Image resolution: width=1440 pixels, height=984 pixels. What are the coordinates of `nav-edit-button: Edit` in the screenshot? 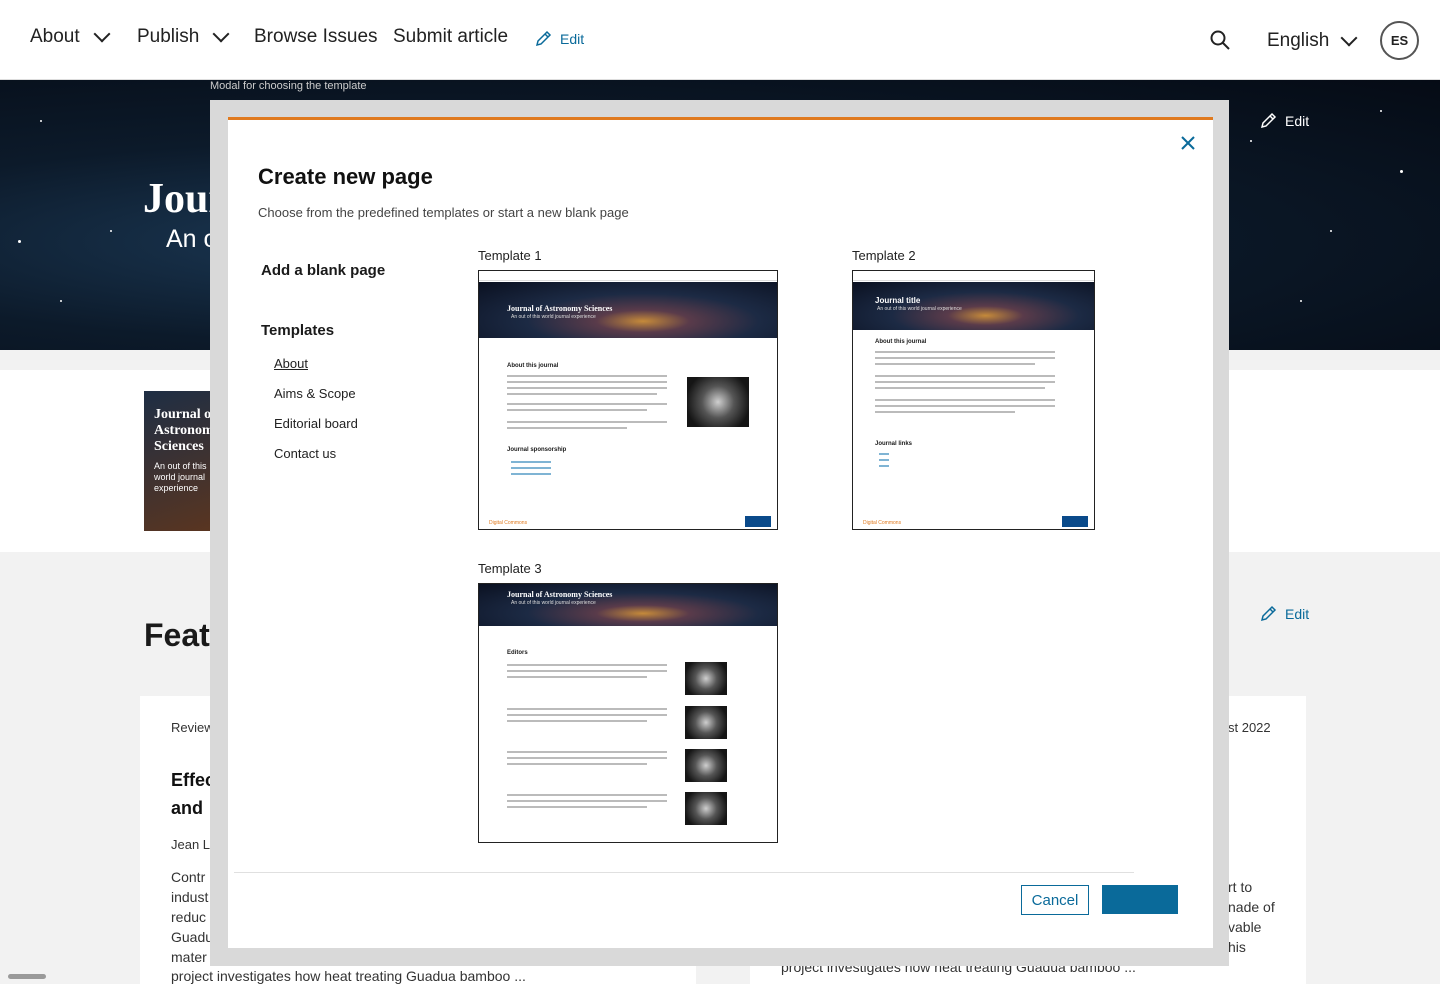 It's located at (559, 38).